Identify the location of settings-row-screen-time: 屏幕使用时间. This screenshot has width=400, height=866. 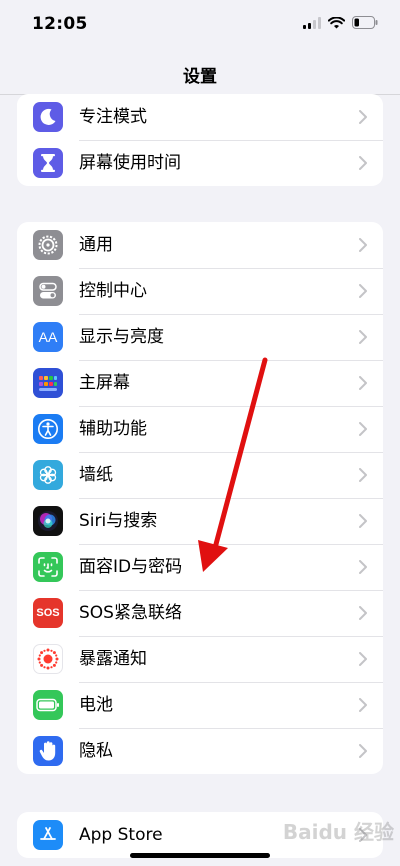
(200, 163).